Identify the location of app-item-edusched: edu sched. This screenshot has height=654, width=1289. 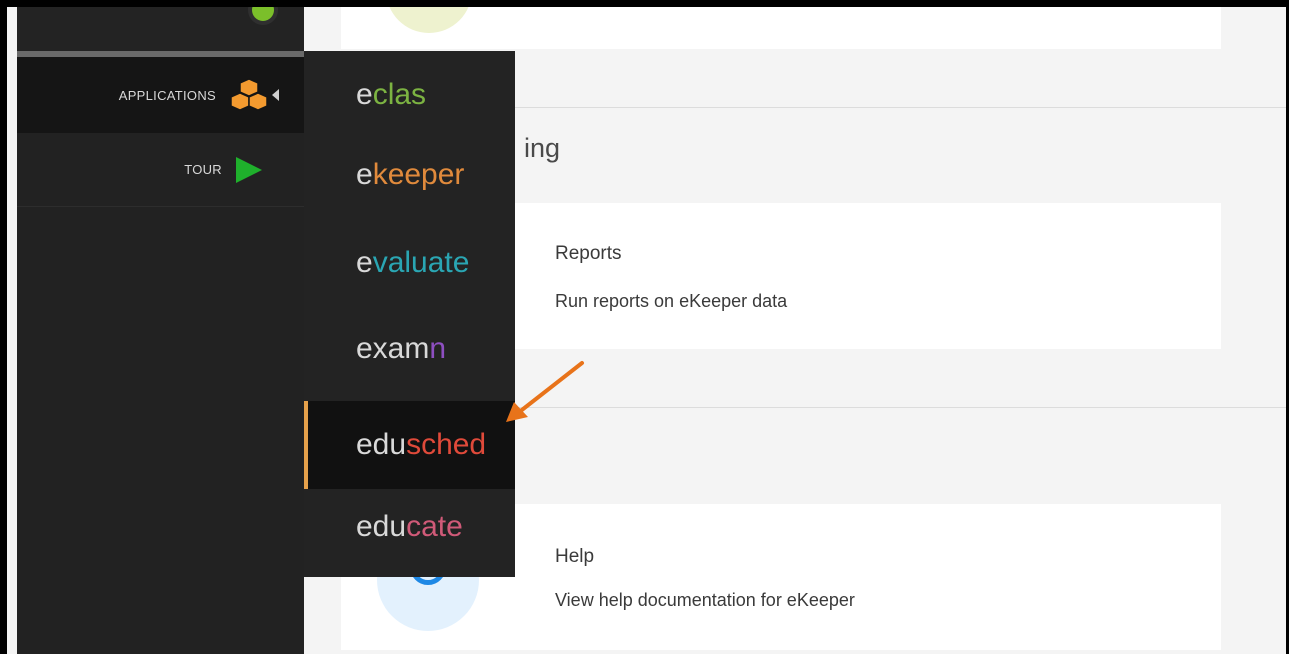
(409, 445).